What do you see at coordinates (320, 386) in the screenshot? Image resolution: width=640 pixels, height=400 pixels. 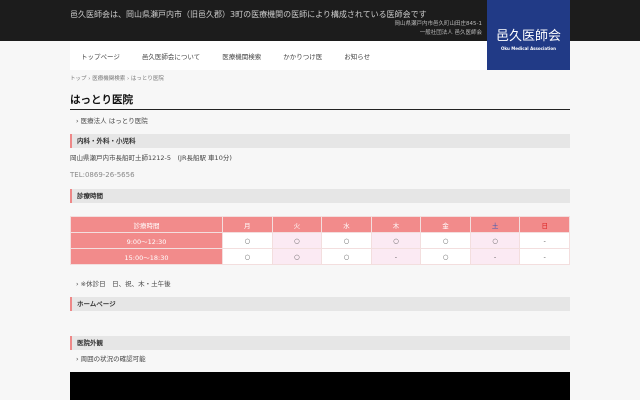 I see `exterior-image` at bounding box center [320, 386].